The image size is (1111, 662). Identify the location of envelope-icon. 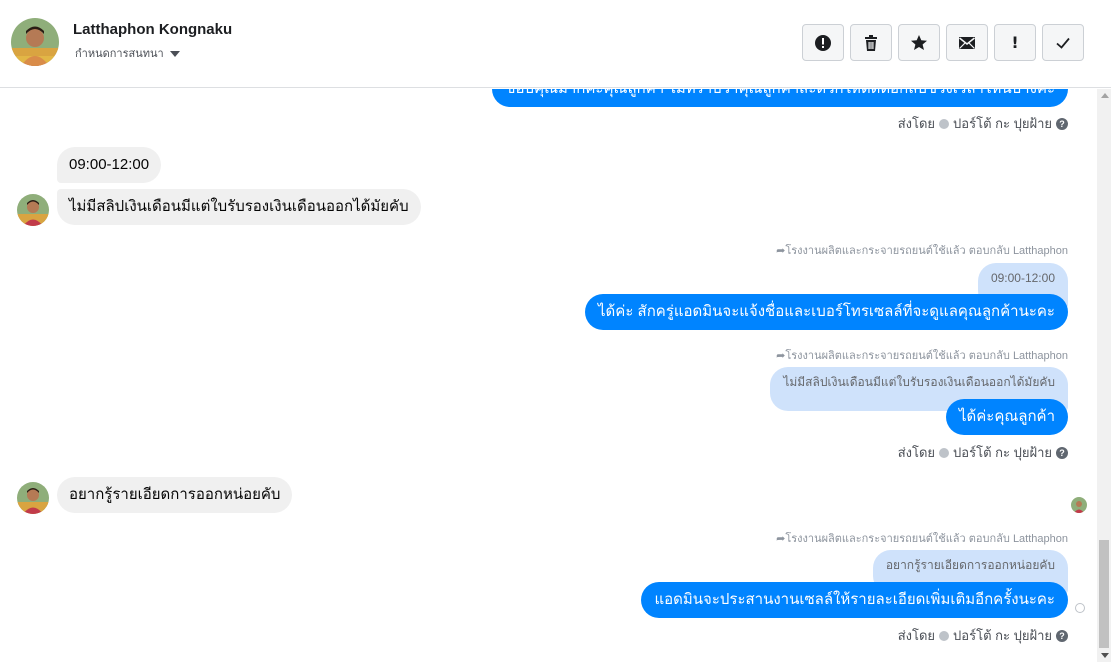
(967, 42).